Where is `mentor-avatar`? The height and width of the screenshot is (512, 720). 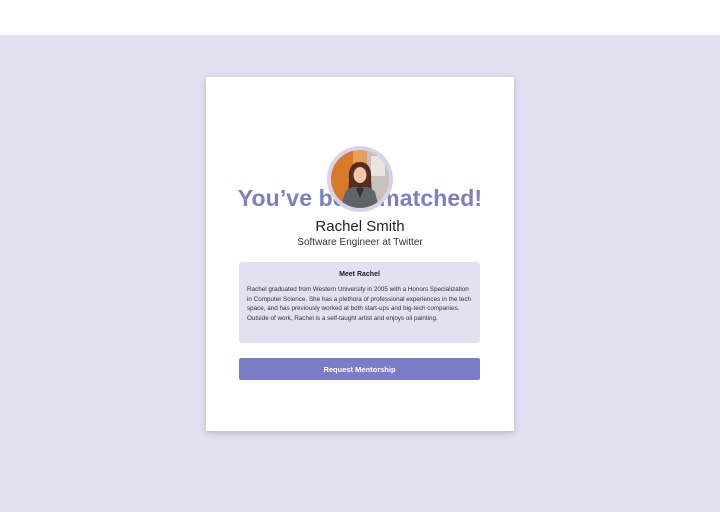
mentor-avatar is located at coordinates (360, 179).